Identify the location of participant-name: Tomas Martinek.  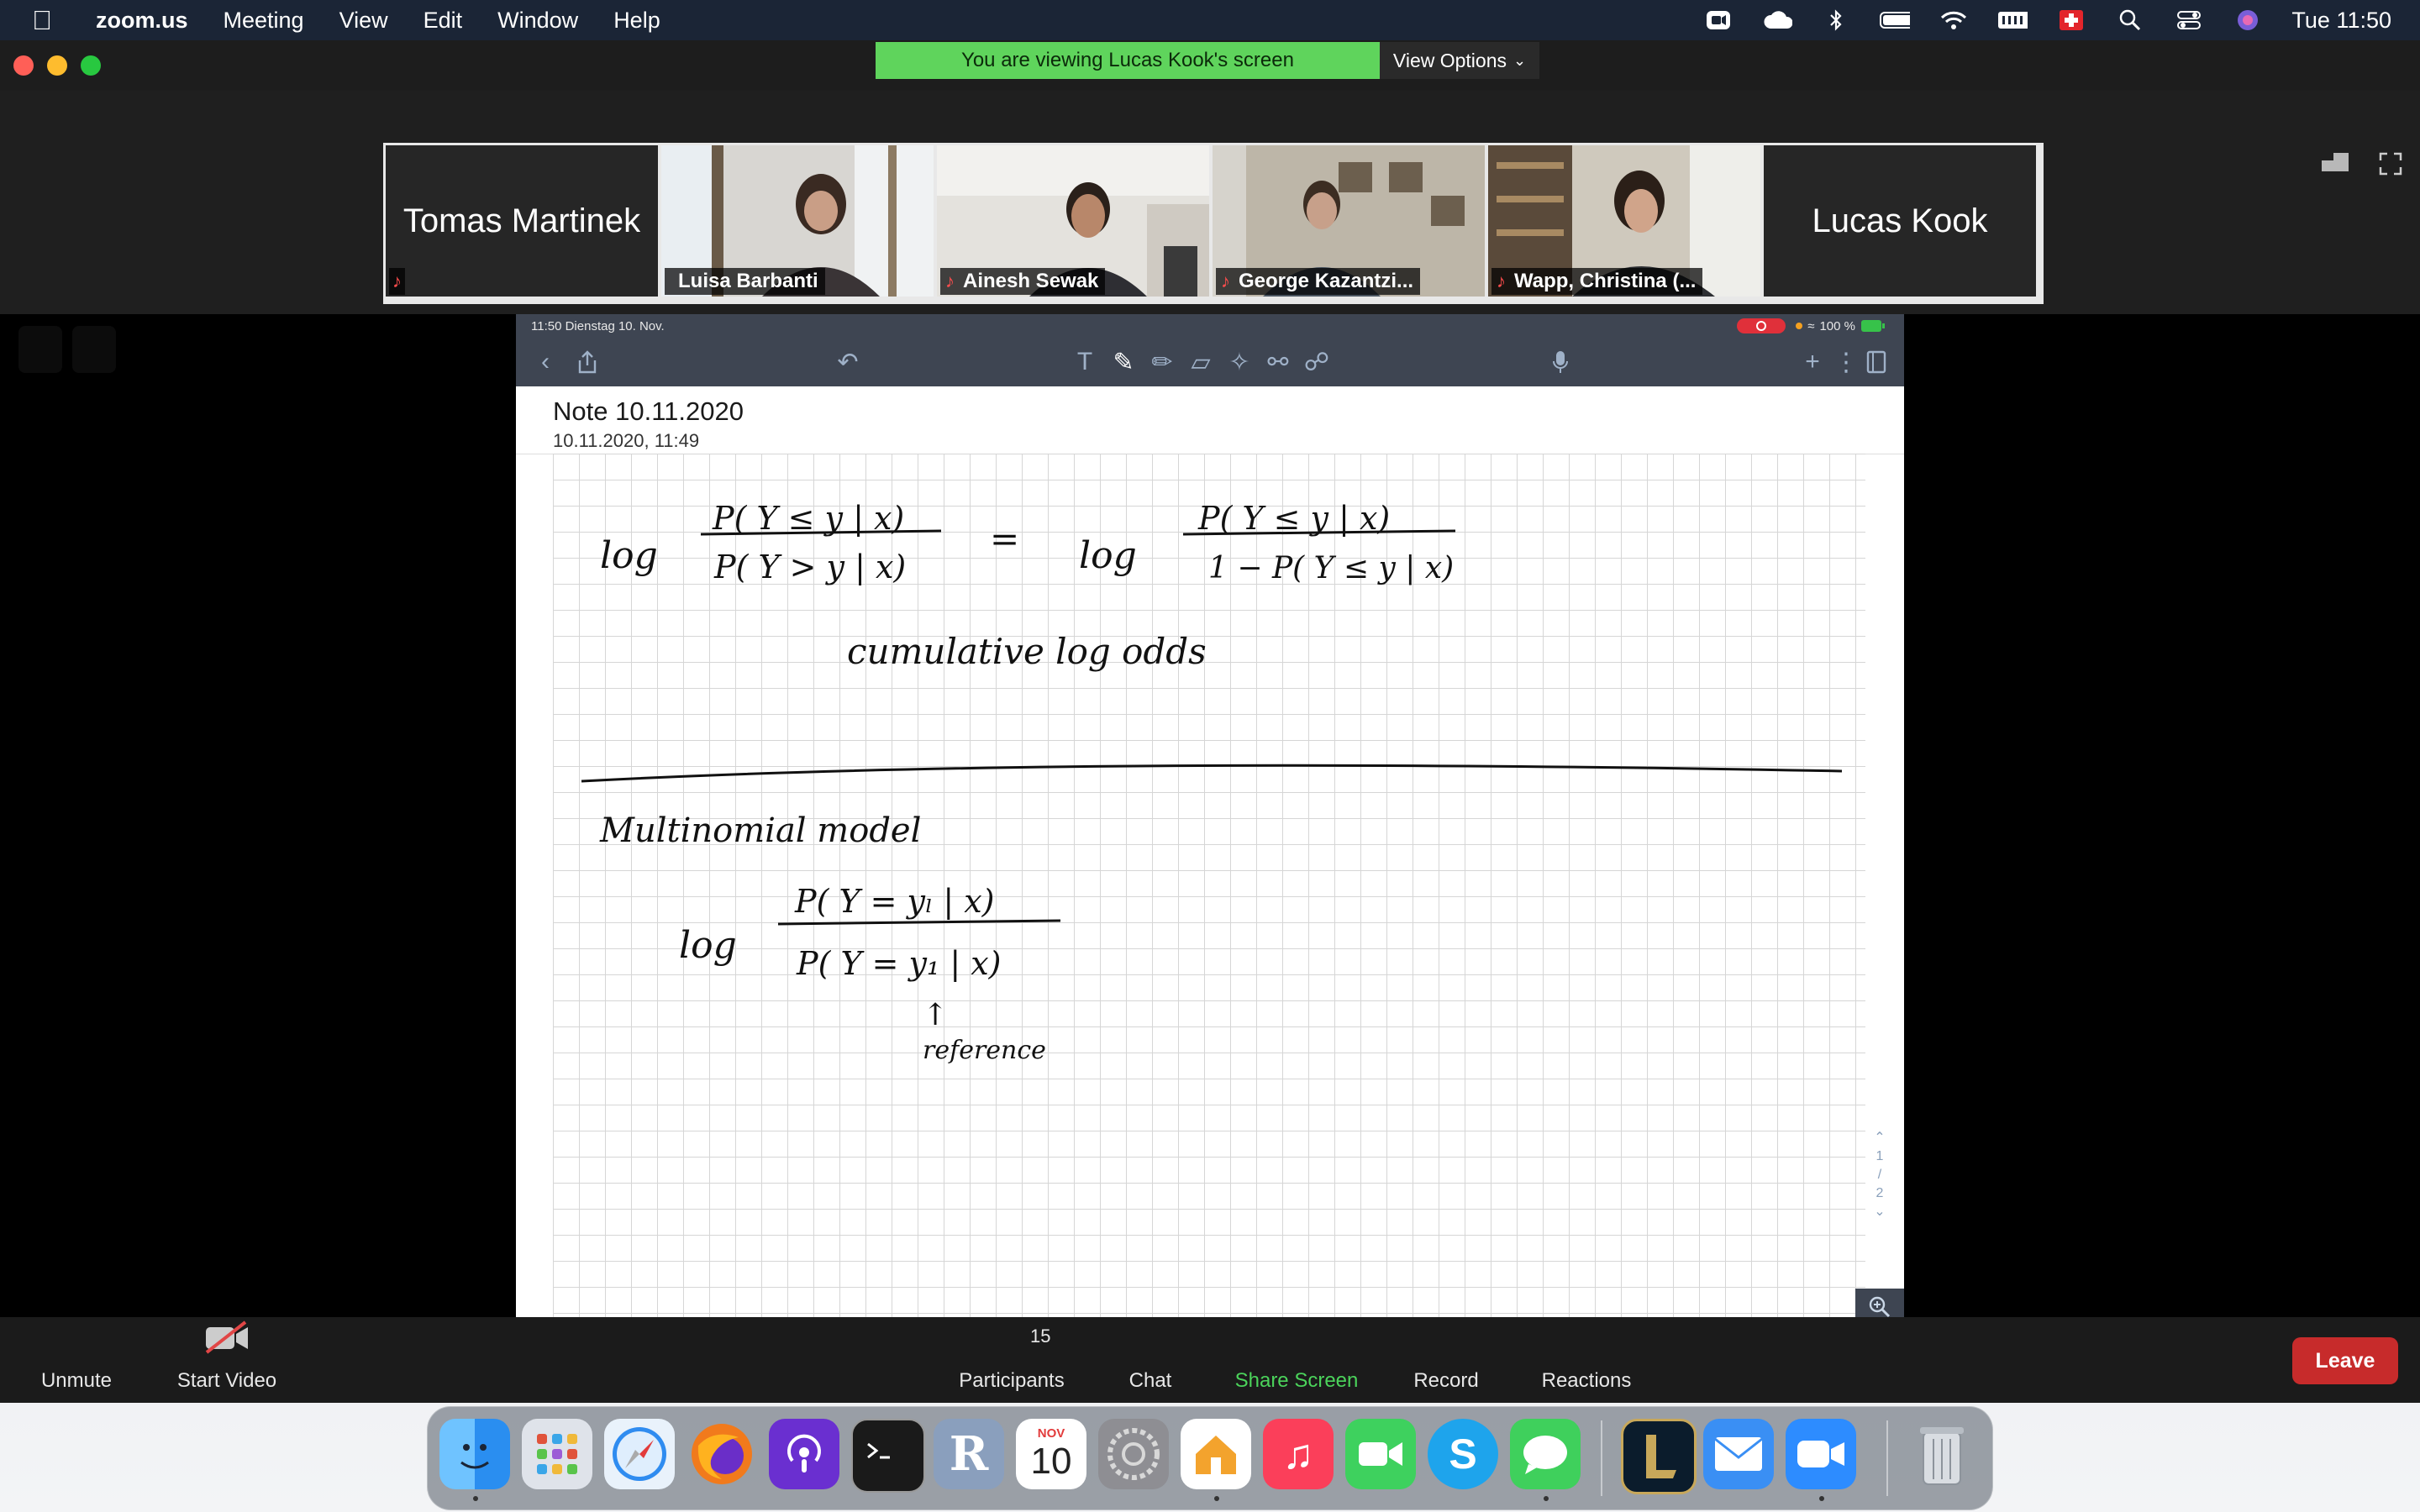
(522, 220).